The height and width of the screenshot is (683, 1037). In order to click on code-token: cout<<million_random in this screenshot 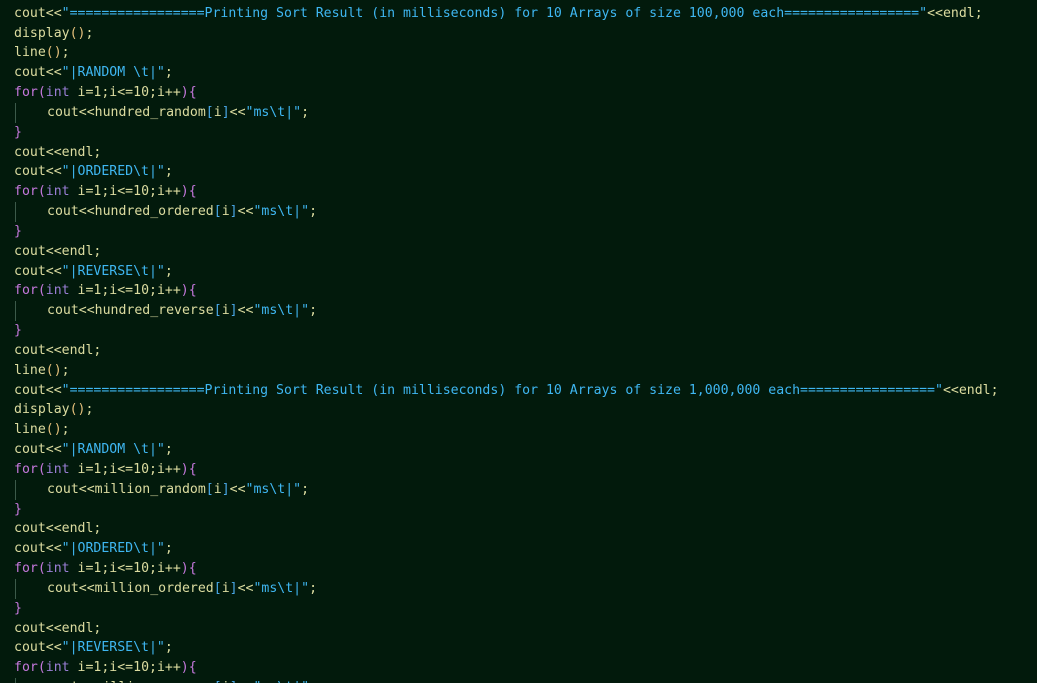, I will do `click(126, 489)`.